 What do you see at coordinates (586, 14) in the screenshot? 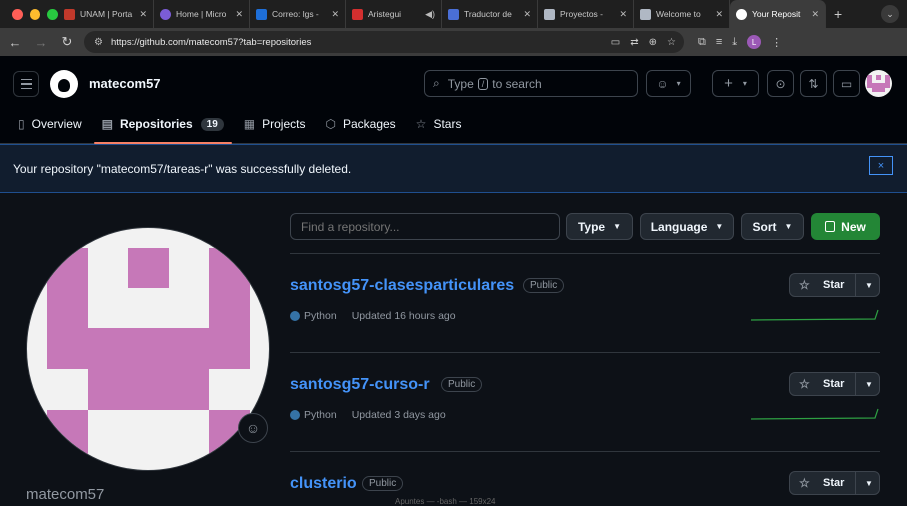
I see `browser-tab: Proyectos - ✕` at bounding box center [586, 14].